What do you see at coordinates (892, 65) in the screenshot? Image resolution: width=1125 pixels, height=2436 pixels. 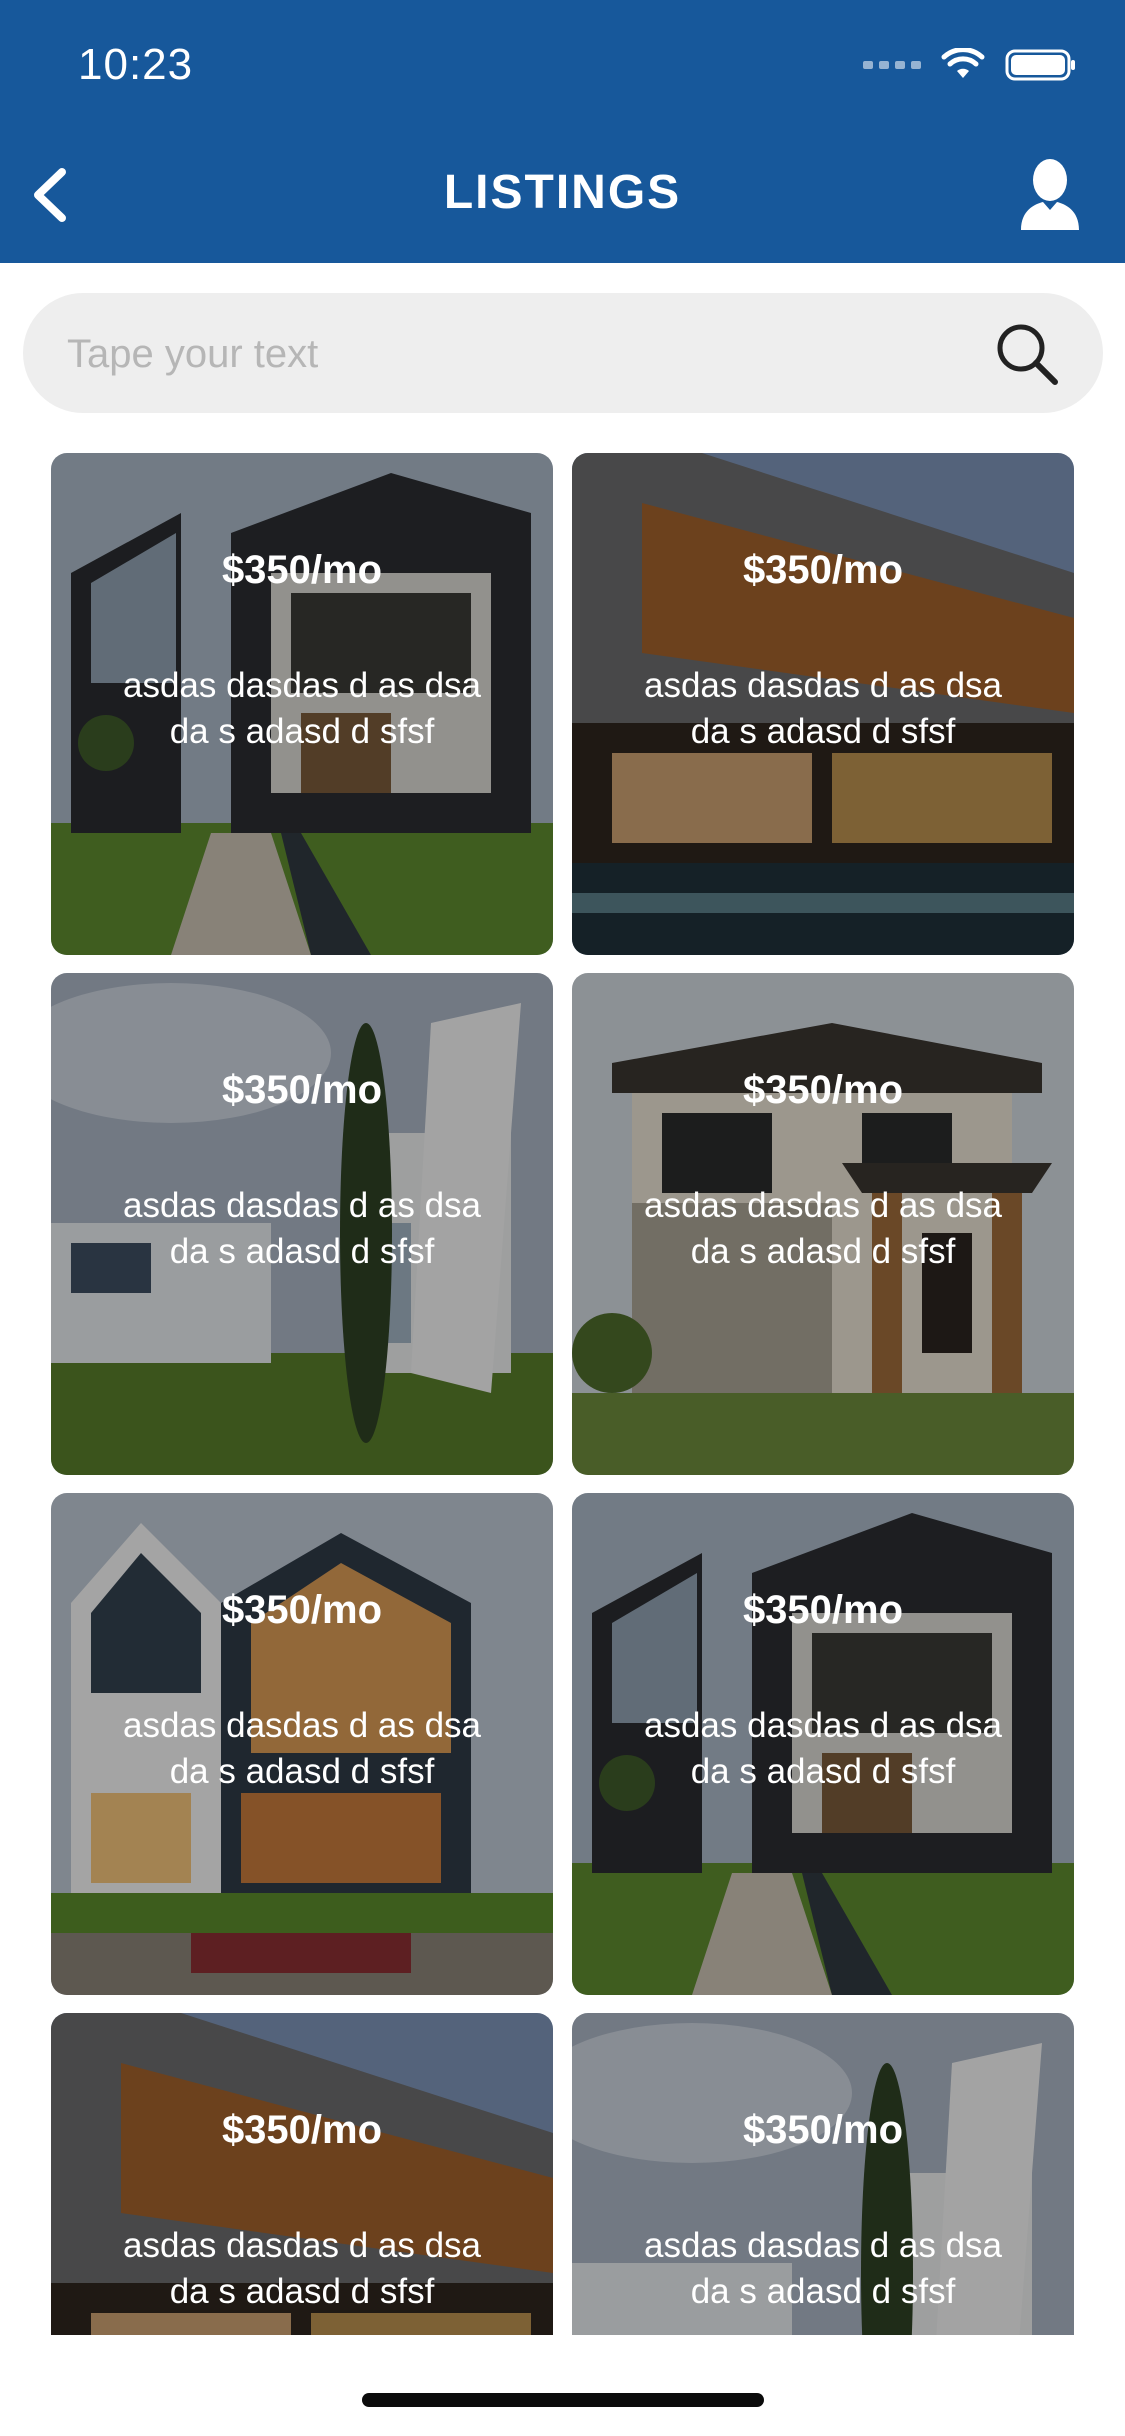 I see `cellular-signal-icon` at bounding box center [892, 65].